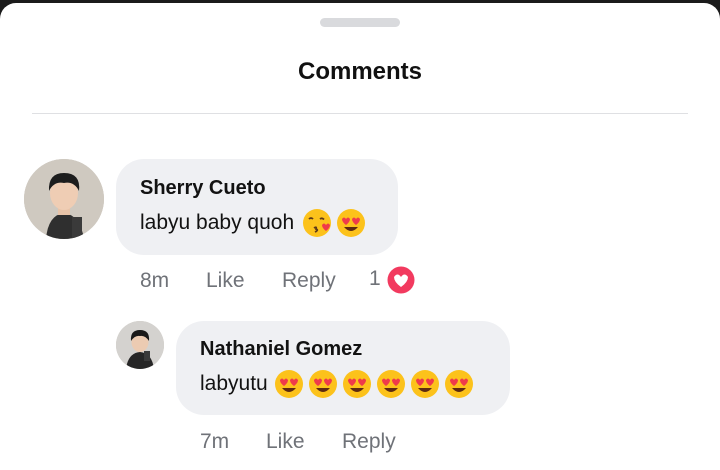 This screenshot has width=720, height=470. Describe the element at coordinates (360, 71) in the screenshot. I see `sheet-title: Comments` at that location.